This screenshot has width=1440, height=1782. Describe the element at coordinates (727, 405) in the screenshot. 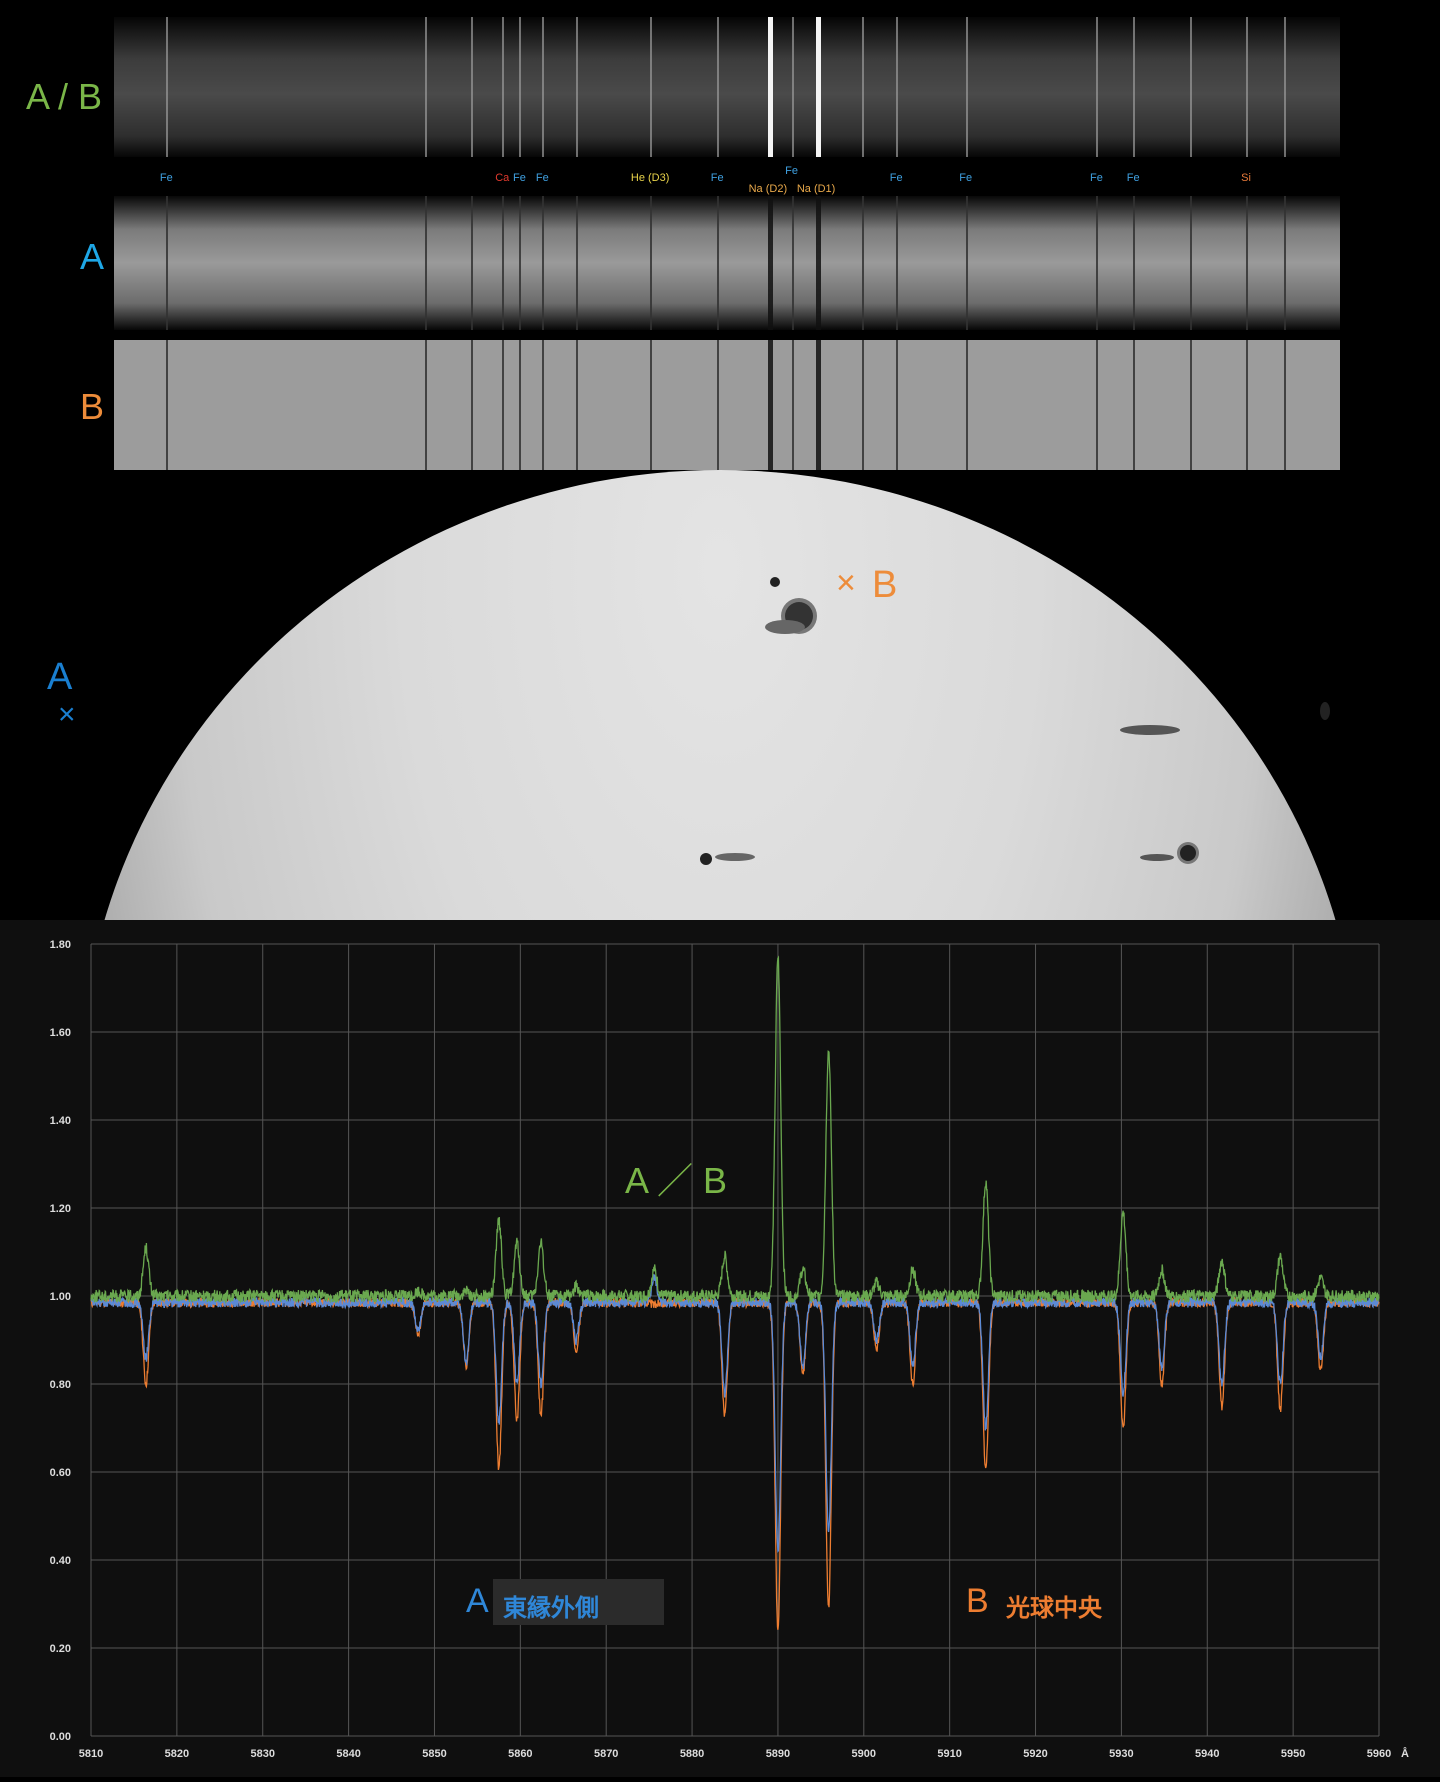

I see `spectrum-b-strip` at that location.